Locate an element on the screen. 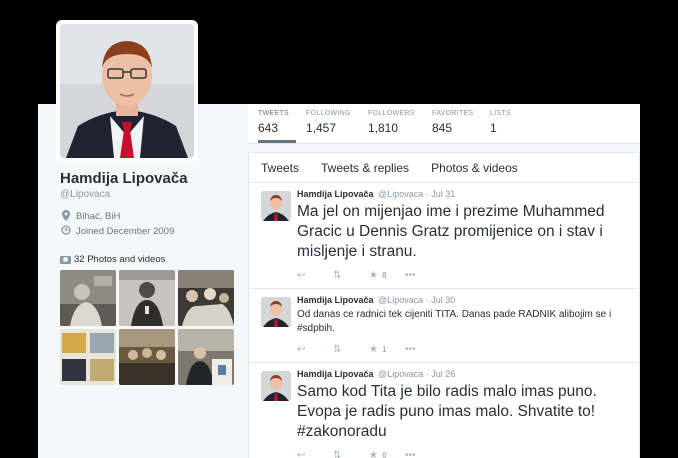 Image resolution: width=678 pixels, height=458 pixels. favorite-button: ★ 6 is located at coordinates (387, 454).